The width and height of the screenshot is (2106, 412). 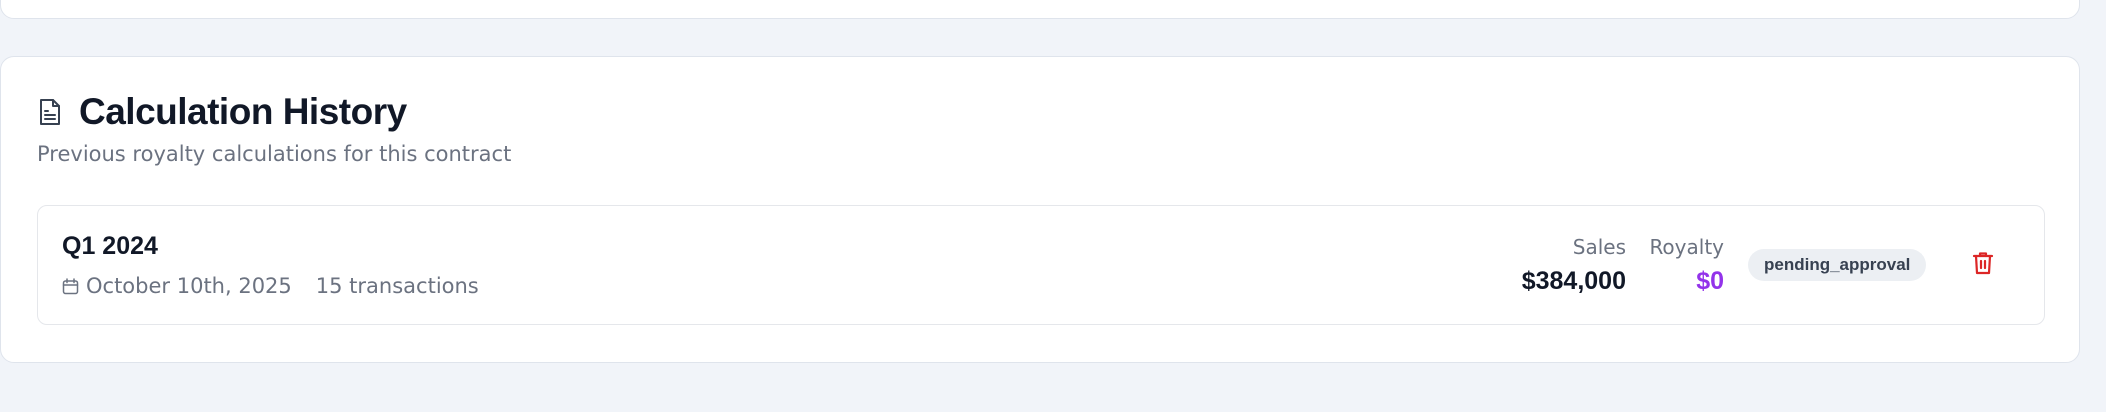 I want to click on transaction-count: 15 transactions, so click(x=397, y=286).